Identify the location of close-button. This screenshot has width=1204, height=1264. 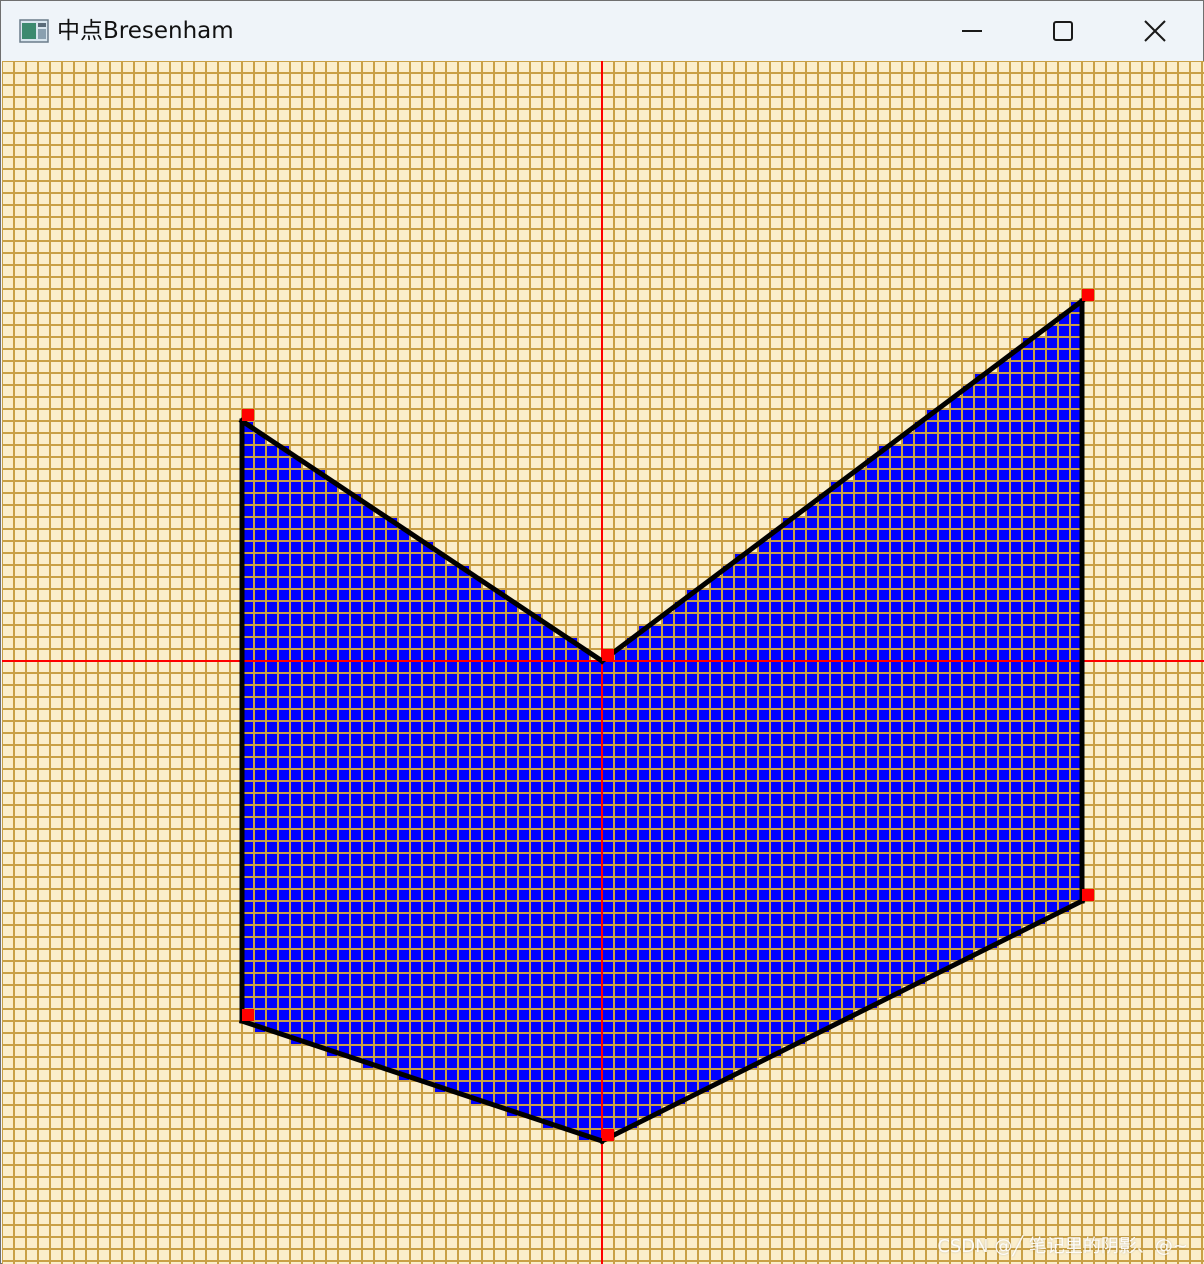
(1155, 31).